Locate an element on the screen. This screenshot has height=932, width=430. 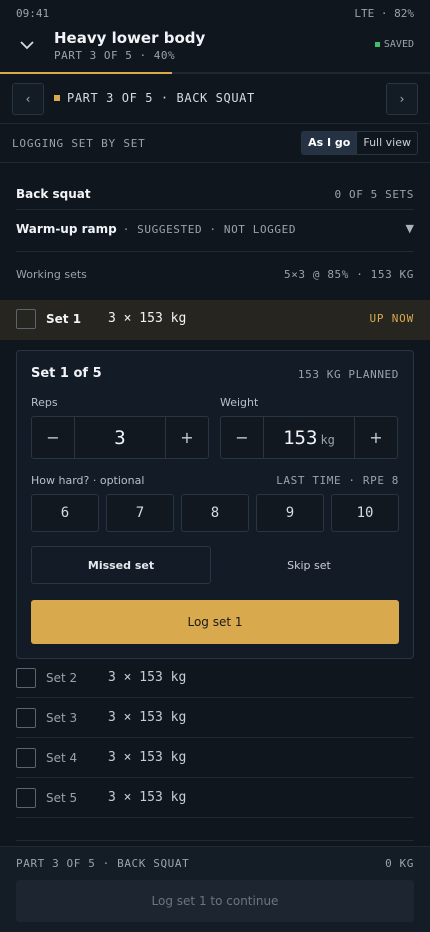
rpe-label: How hard? · optional is located at coordinates (88, 480).